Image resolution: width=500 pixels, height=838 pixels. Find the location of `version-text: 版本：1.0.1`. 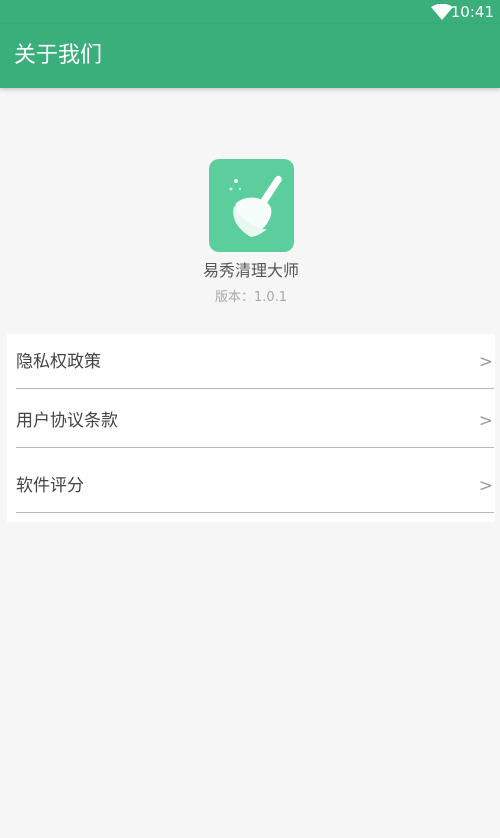

version-text: 版本：1.0.1 is located at coordinates (251, 298).